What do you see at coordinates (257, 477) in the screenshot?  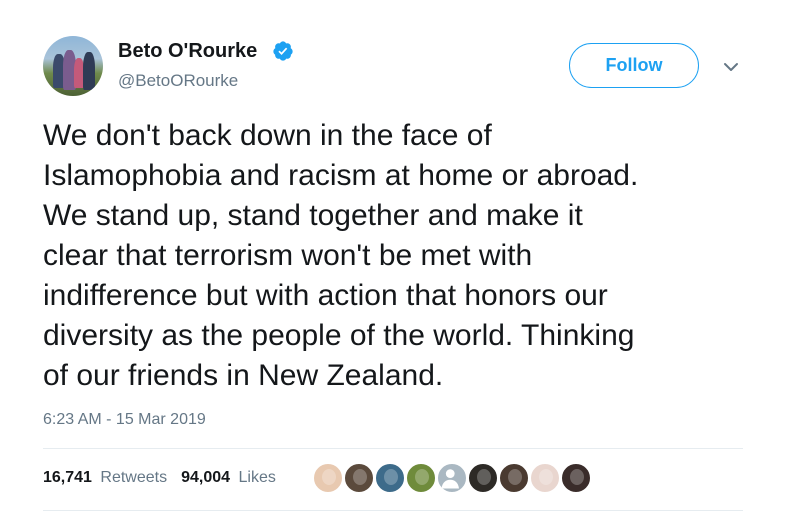 I see `likes-label: Likes` at bounding box center [257, 477].